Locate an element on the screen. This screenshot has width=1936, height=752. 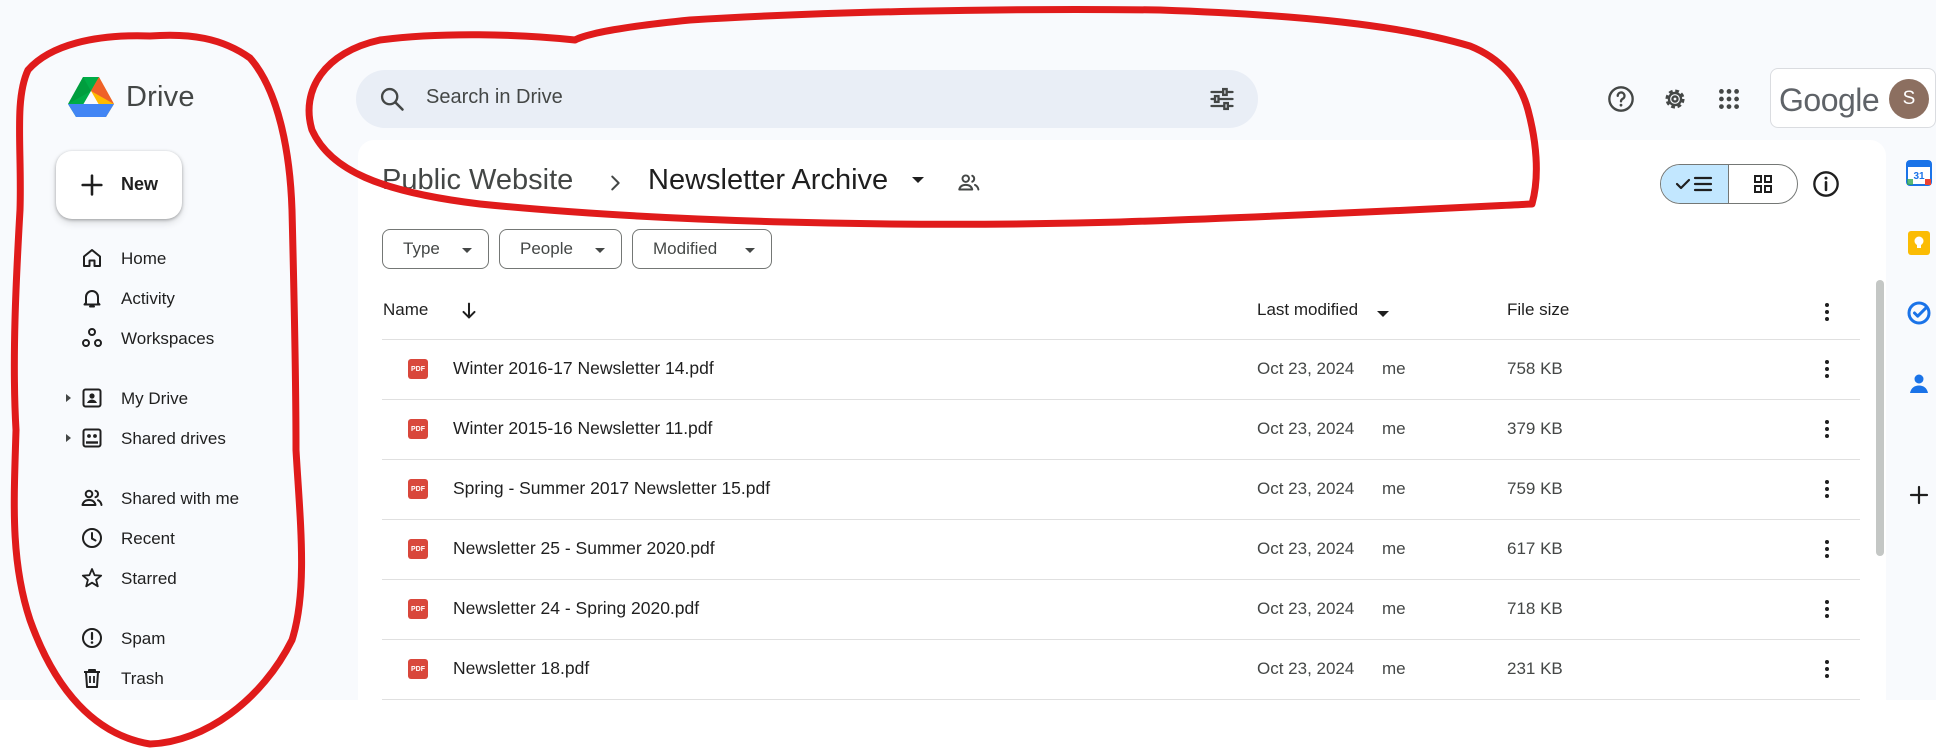
sidebar-item-label: Recent is located at coordinates (148, 538).